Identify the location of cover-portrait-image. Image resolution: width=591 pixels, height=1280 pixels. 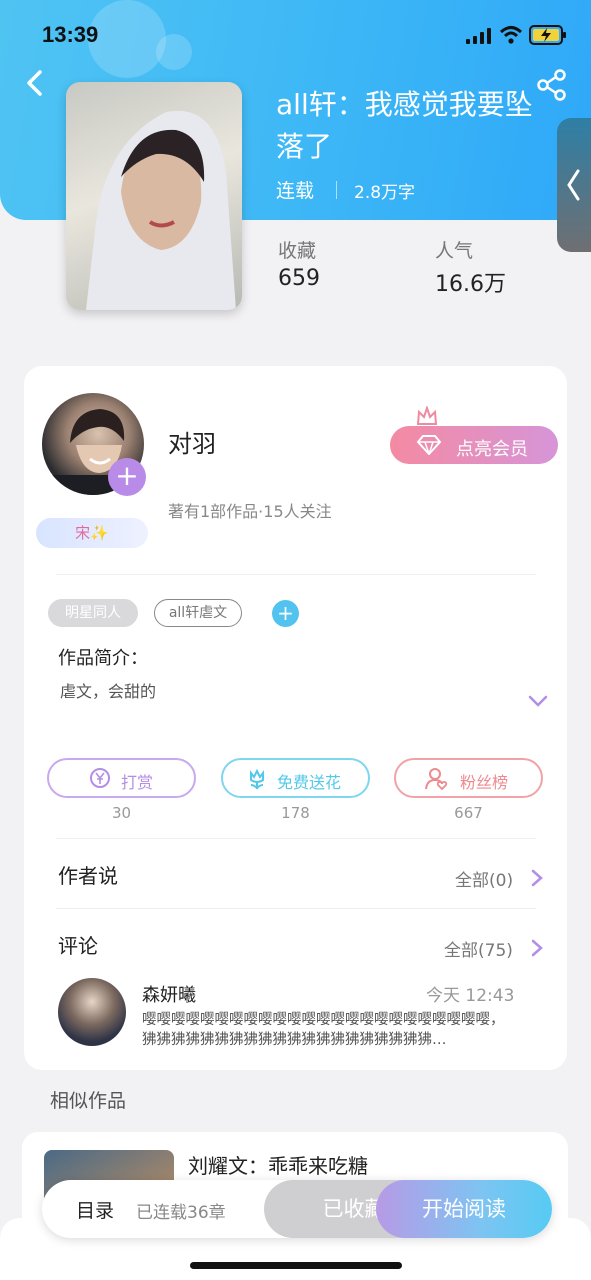
(161, 210).